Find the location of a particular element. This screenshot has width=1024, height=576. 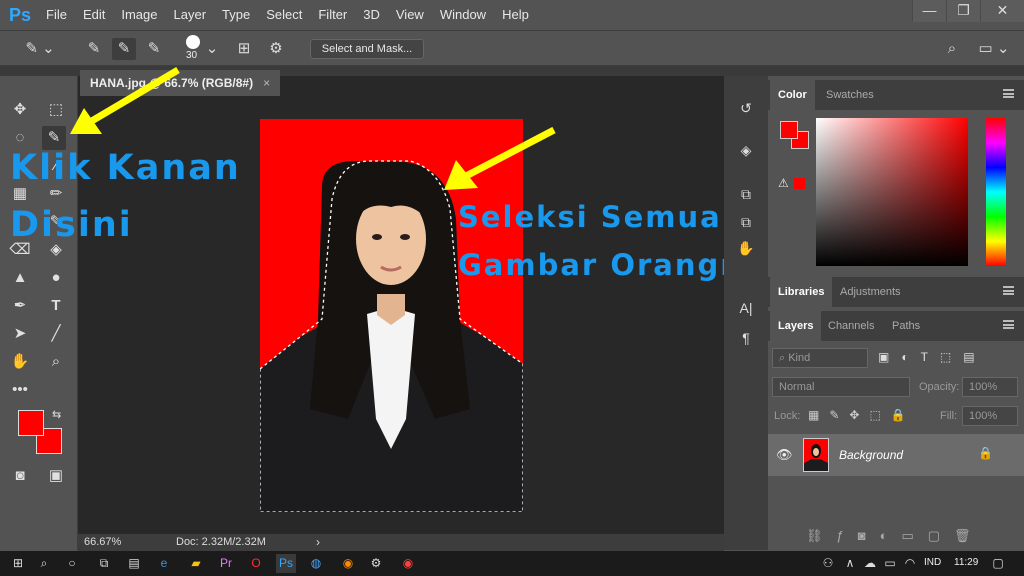

color-field is located at coordinates (892, 192).